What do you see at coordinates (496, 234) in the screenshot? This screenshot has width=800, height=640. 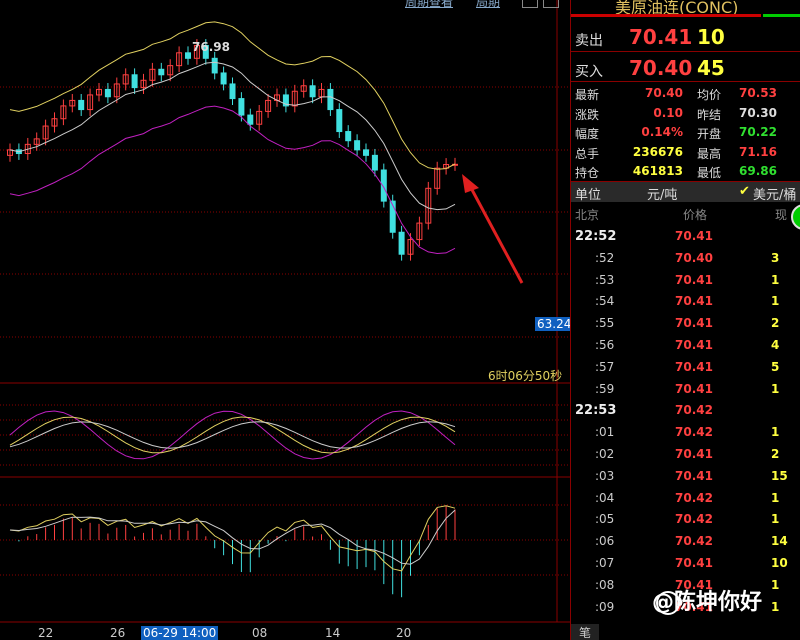 I see `annotation-arrow-shaft` at bounding box center [496, 234].